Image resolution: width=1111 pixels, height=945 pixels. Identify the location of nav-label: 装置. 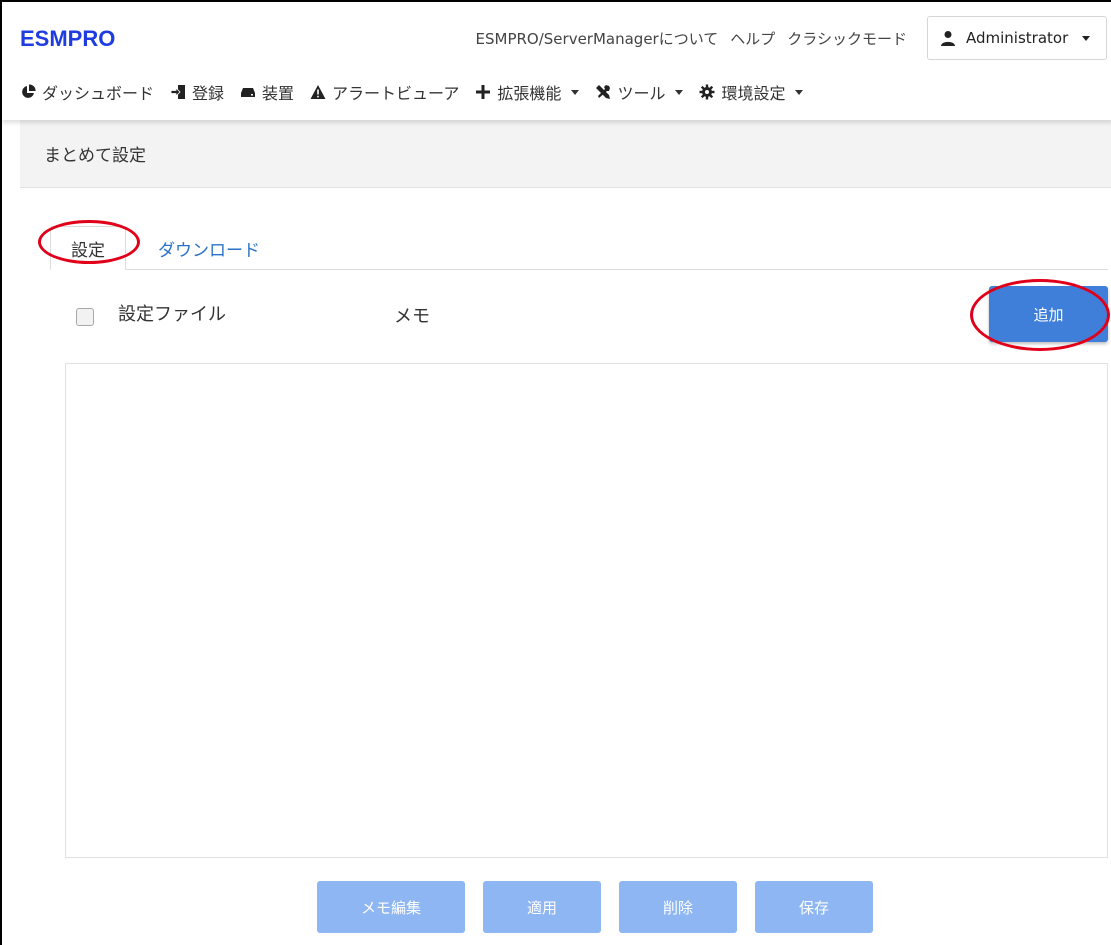
(278, 93).